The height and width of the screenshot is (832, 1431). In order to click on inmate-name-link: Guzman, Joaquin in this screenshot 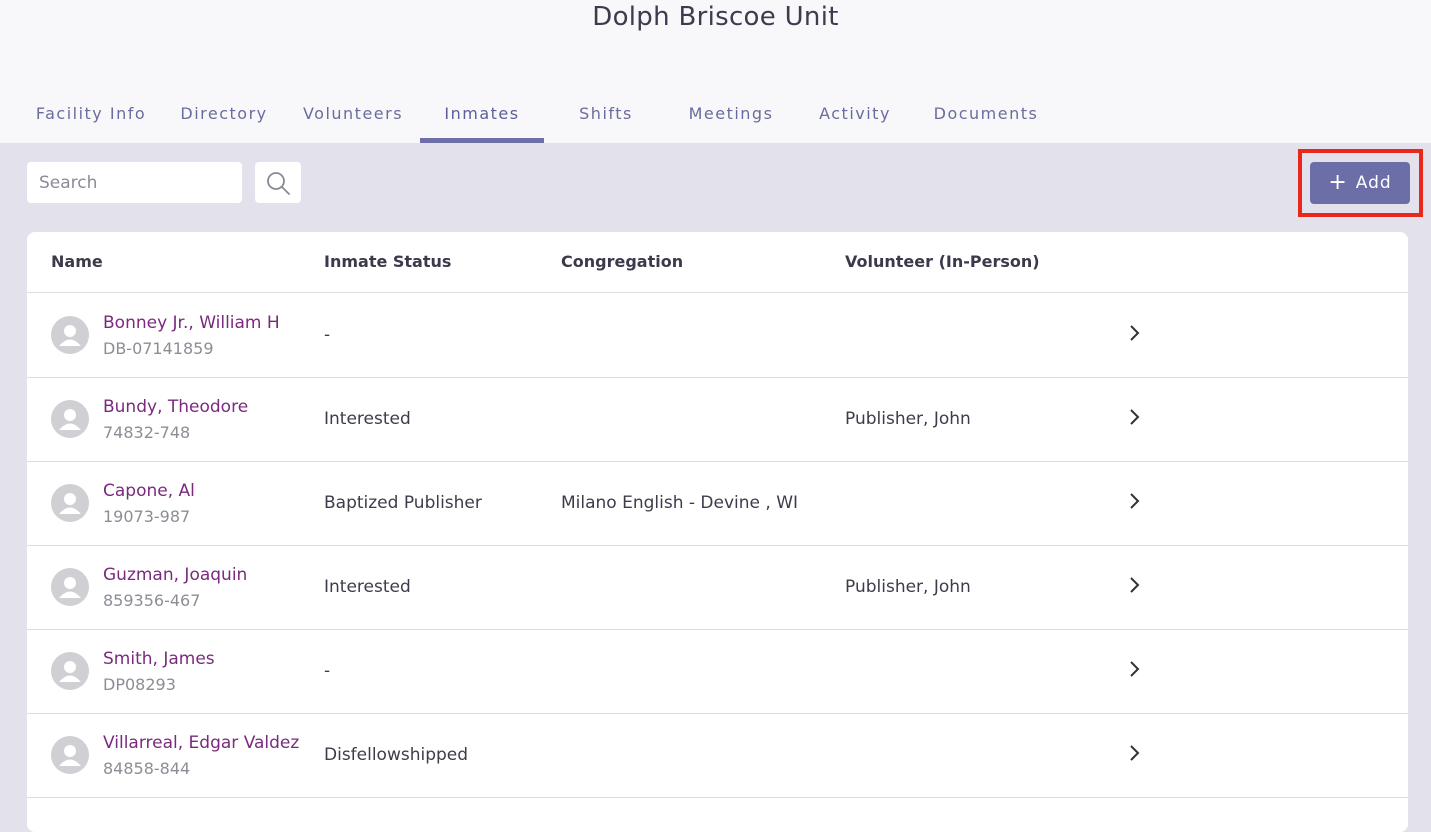, I will do `click(175, 575)`.